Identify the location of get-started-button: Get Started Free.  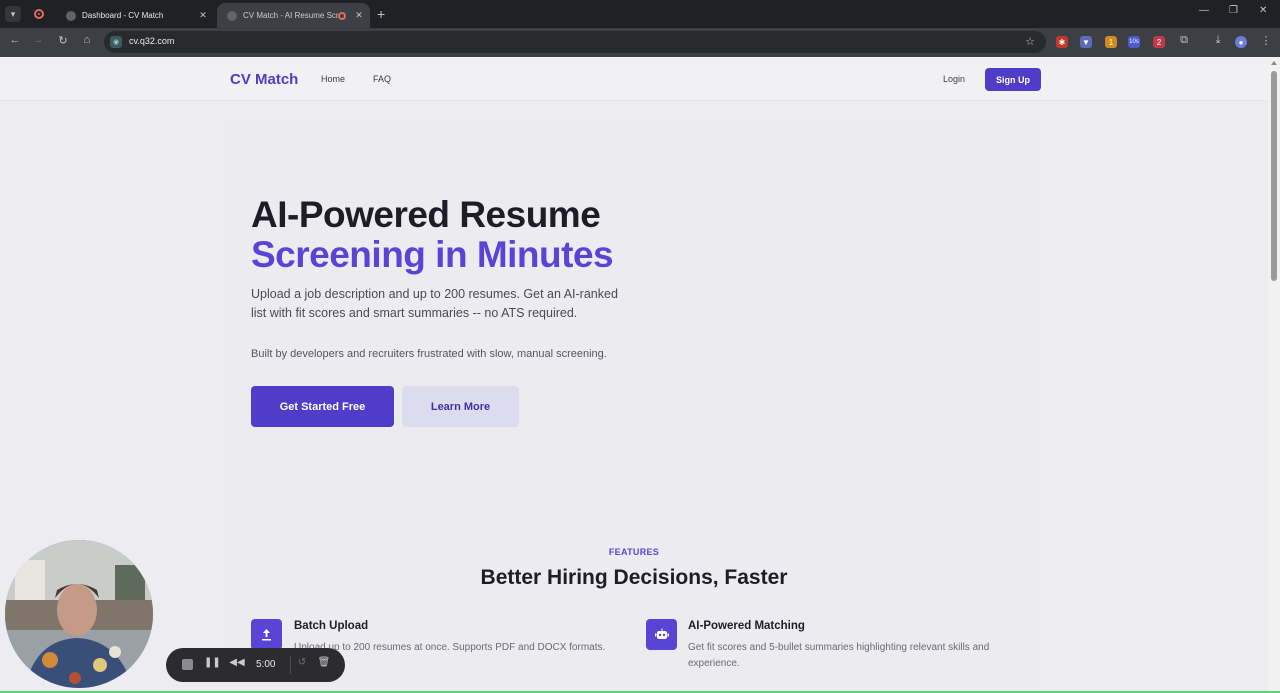
(322, 406).